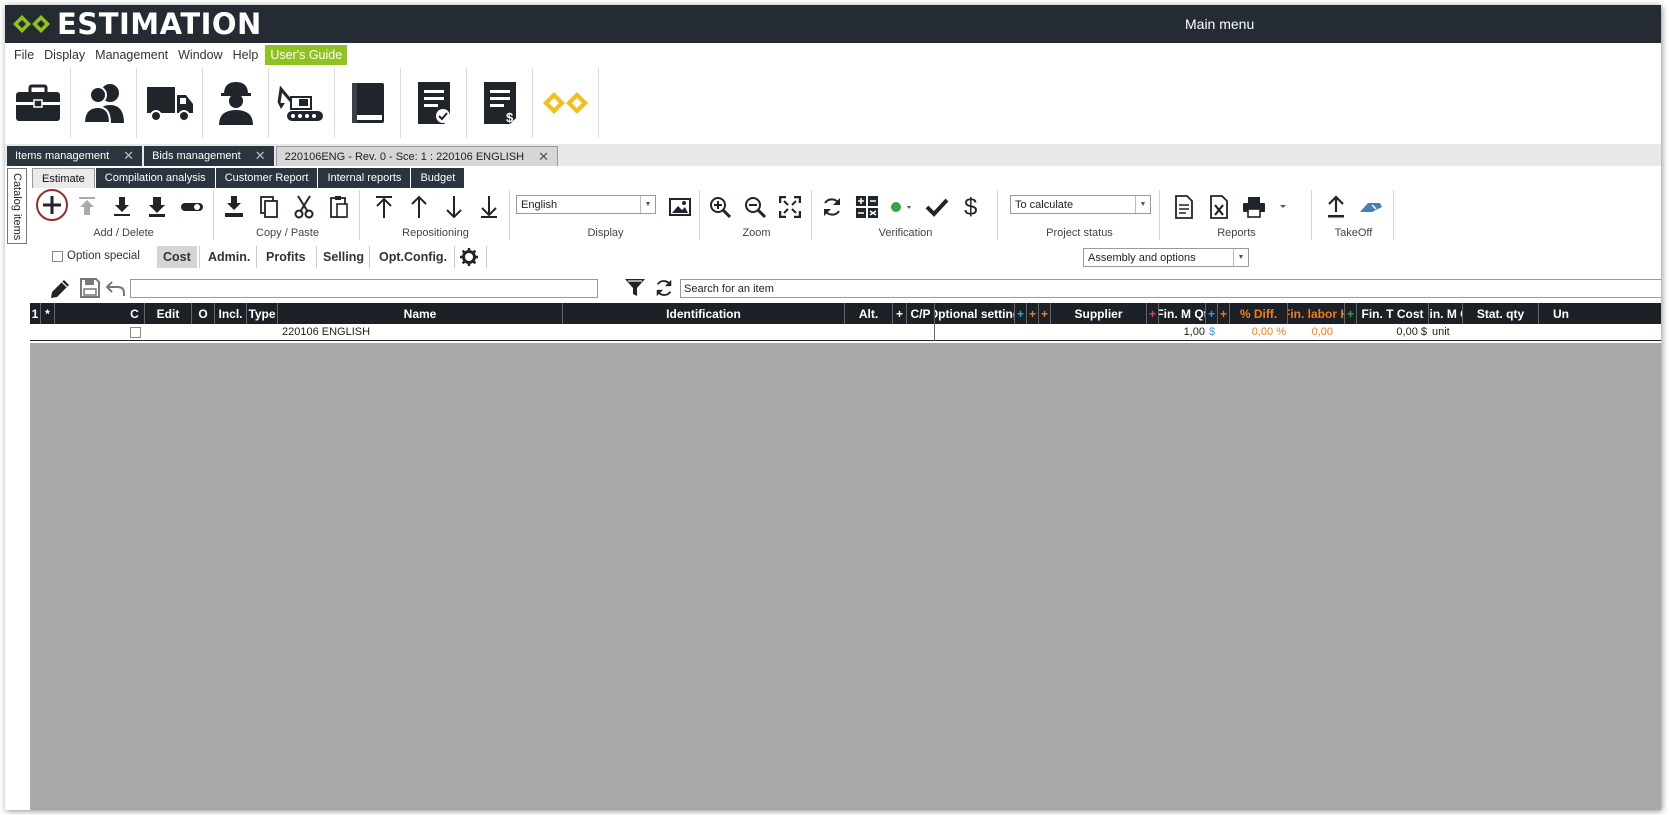 This screenshot has height=815, width=1669. I want to click on save-button, so click(90, 289).